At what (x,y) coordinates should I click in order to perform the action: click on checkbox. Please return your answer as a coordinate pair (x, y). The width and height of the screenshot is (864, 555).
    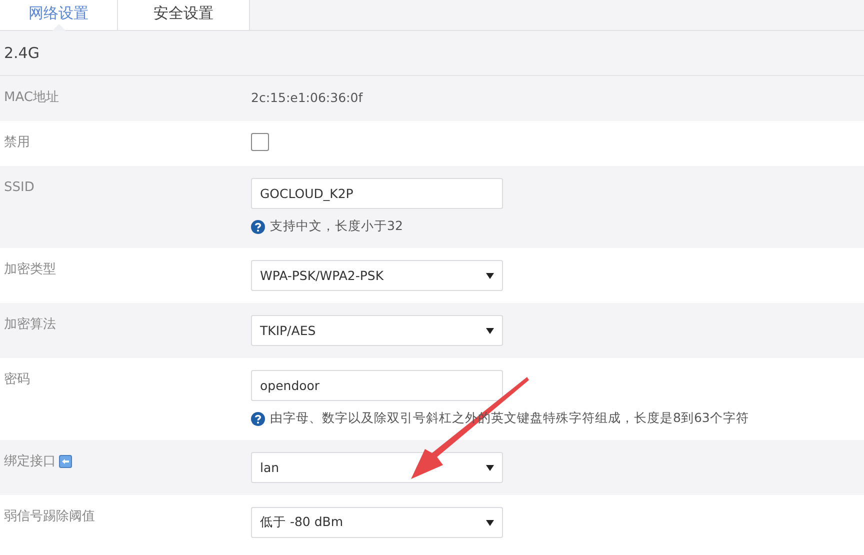
    Looking at the image, I should click on (260, 142).